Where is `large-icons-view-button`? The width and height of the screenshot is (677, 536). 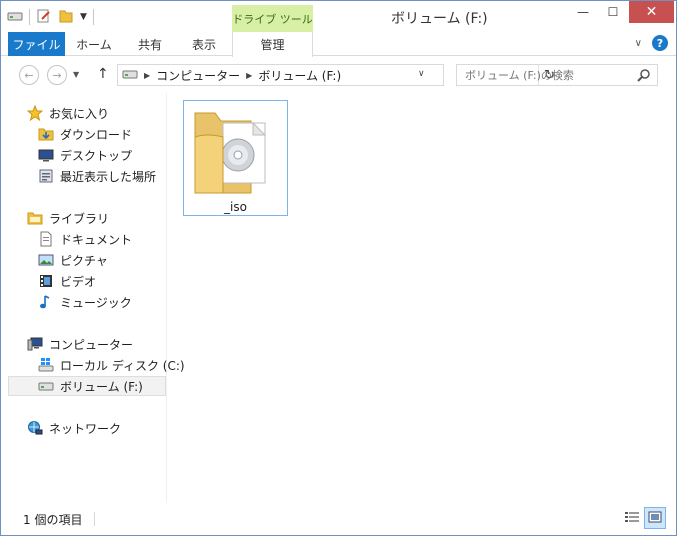 large-icons-view-button is located at coordinates (655, 518).